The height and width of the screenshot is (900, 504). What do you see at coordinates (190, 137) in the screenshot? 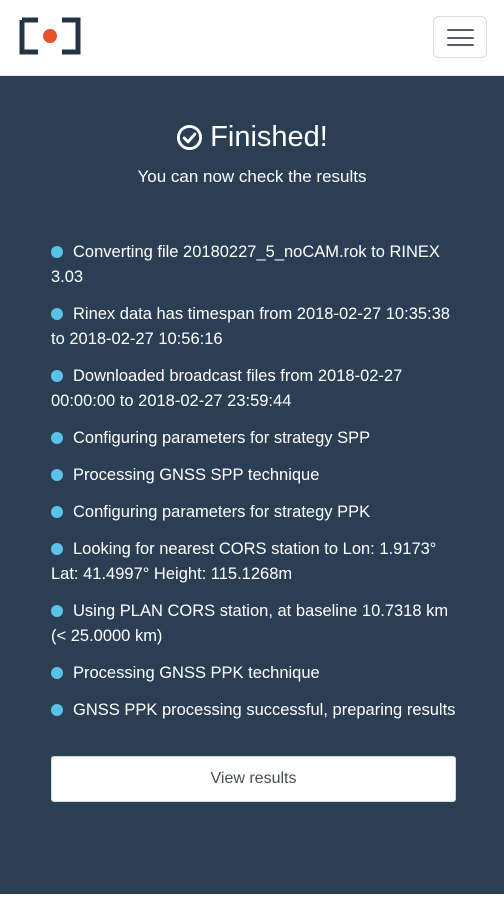
I see `check-circle-icon` at bounding box center [190, 137].